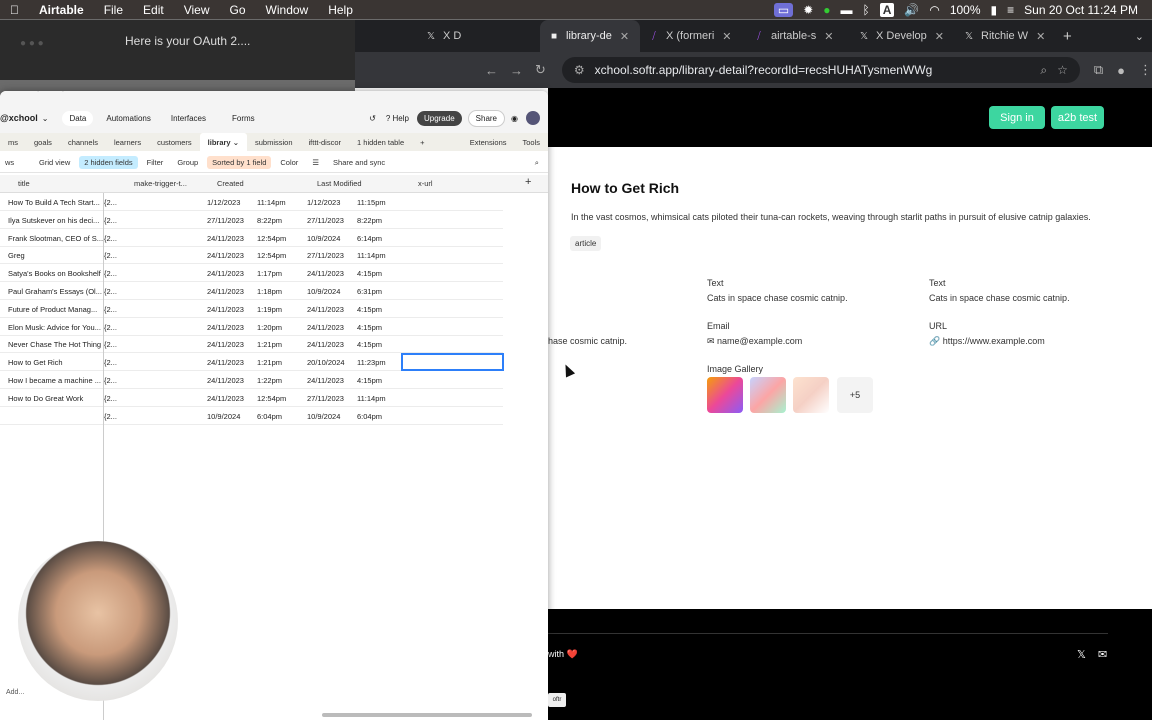 The image size is (1152, 720). Describe the element at coordinates (379, 202) in the screenshot. I see `table-cell: 11:15pm` at that location.